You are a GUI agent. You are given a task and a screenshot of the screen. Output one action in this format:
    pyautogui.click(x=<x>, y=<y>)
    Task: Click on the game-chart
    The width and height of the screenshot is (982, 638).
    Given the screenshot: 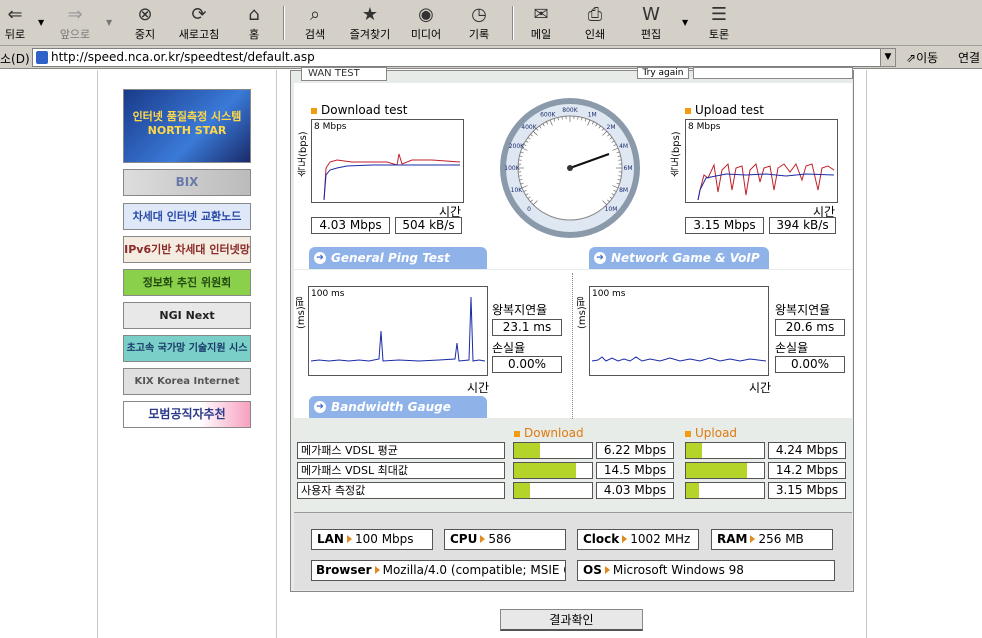 What is the action you would take?
    pyautogui.click(x=679, y=359)
    